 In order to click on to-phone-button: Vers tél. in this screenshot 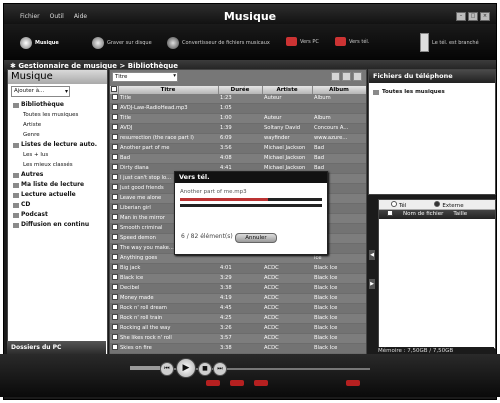, I will do `click(352, 41)`.